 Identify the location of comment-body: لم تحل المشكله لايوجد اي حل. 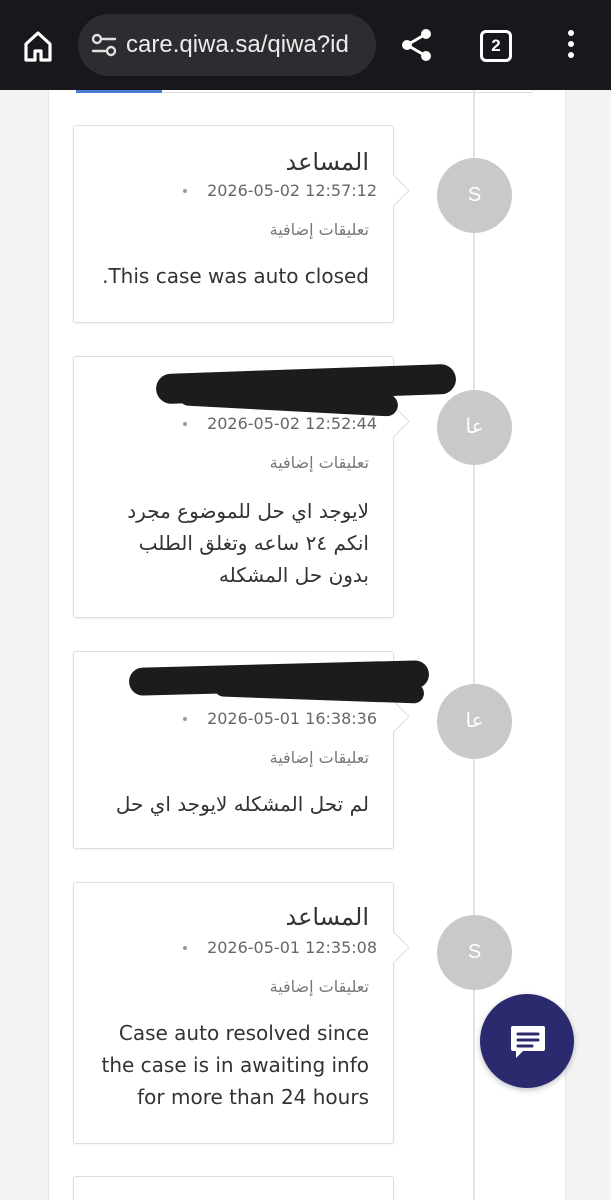
(242, 804).